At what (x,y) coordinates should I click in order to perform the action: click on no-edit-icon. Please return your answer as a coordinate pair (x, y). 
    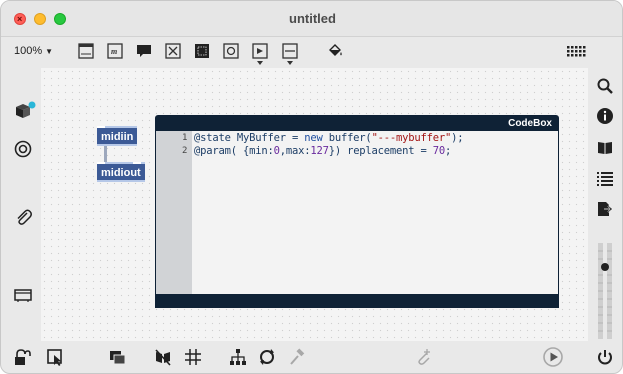
    Looking at the image, I should click on (163, 357).